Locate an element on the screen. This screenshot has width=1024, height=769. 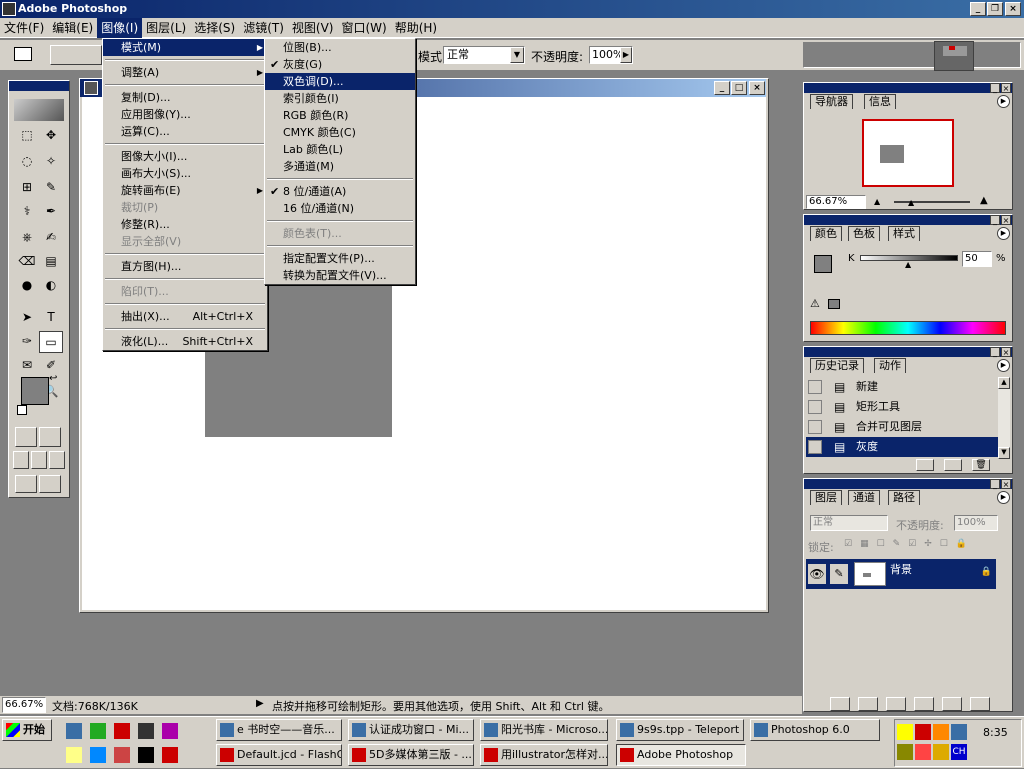
marquee-tool: ⬚ is located at coordinates (27, 136).